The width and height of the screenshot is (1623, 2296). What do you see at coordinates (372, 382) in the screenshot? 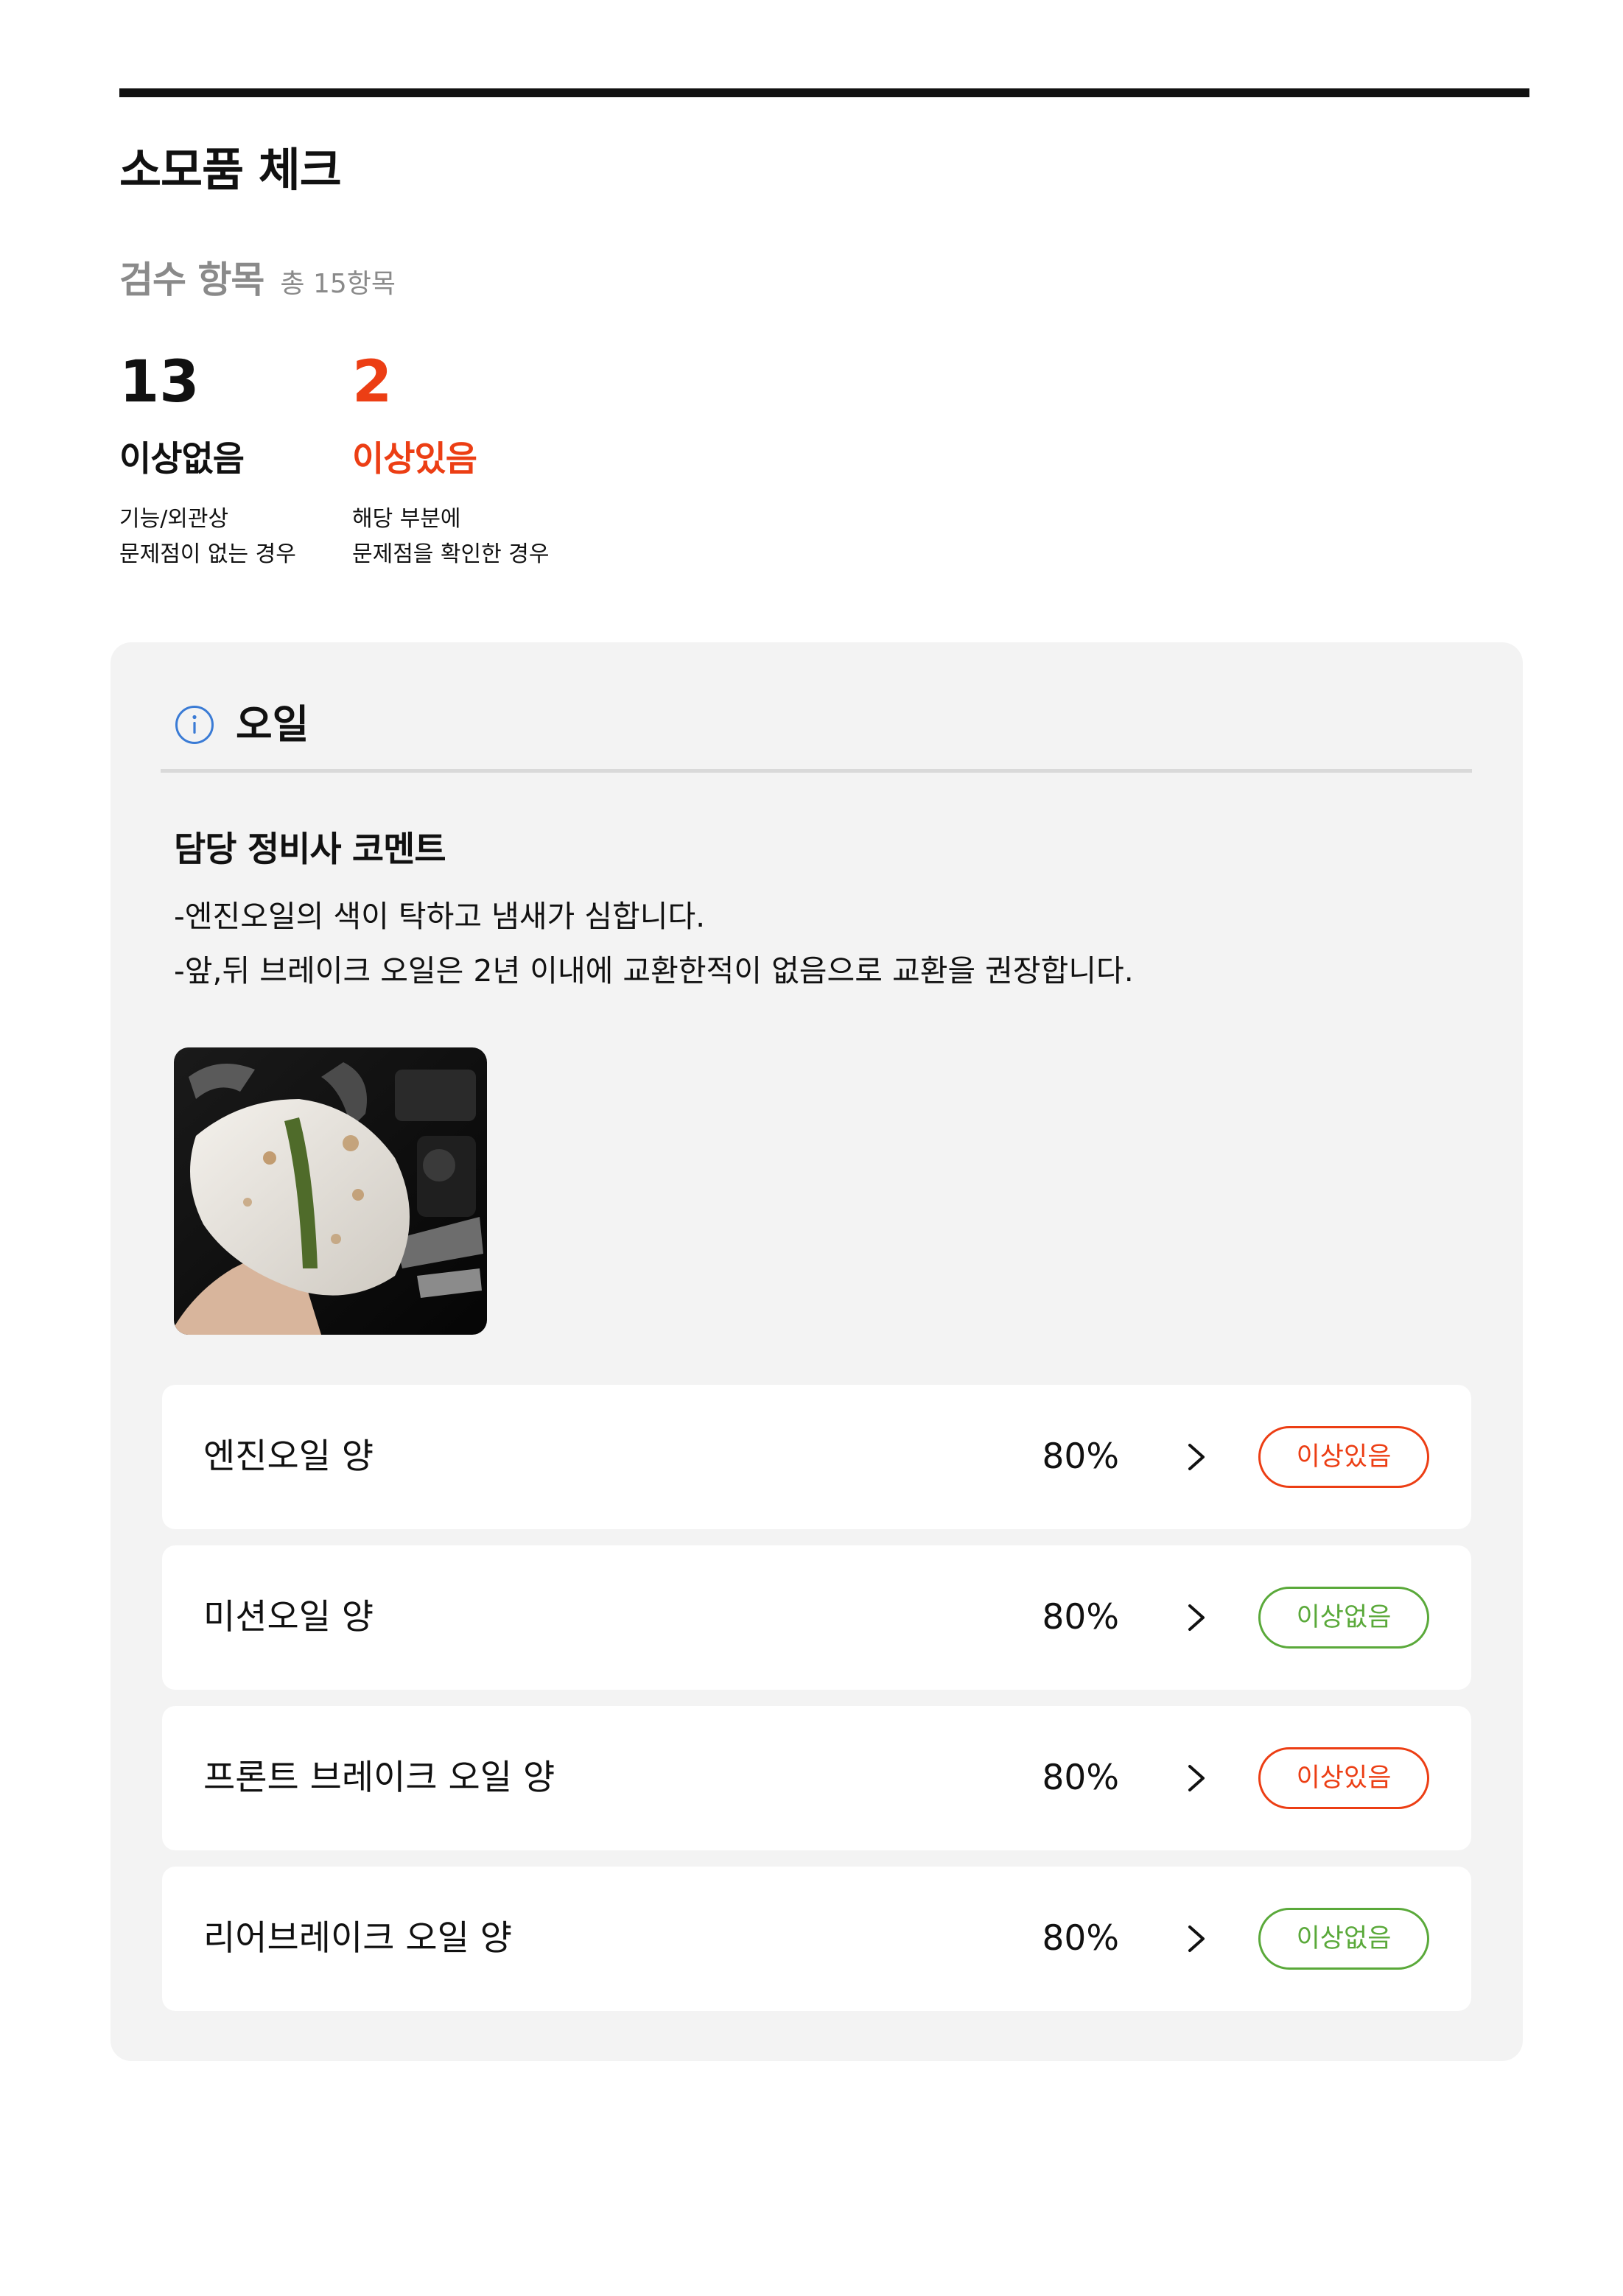
I see `summary-issue-count: 2` at bounding box center [372, 382].